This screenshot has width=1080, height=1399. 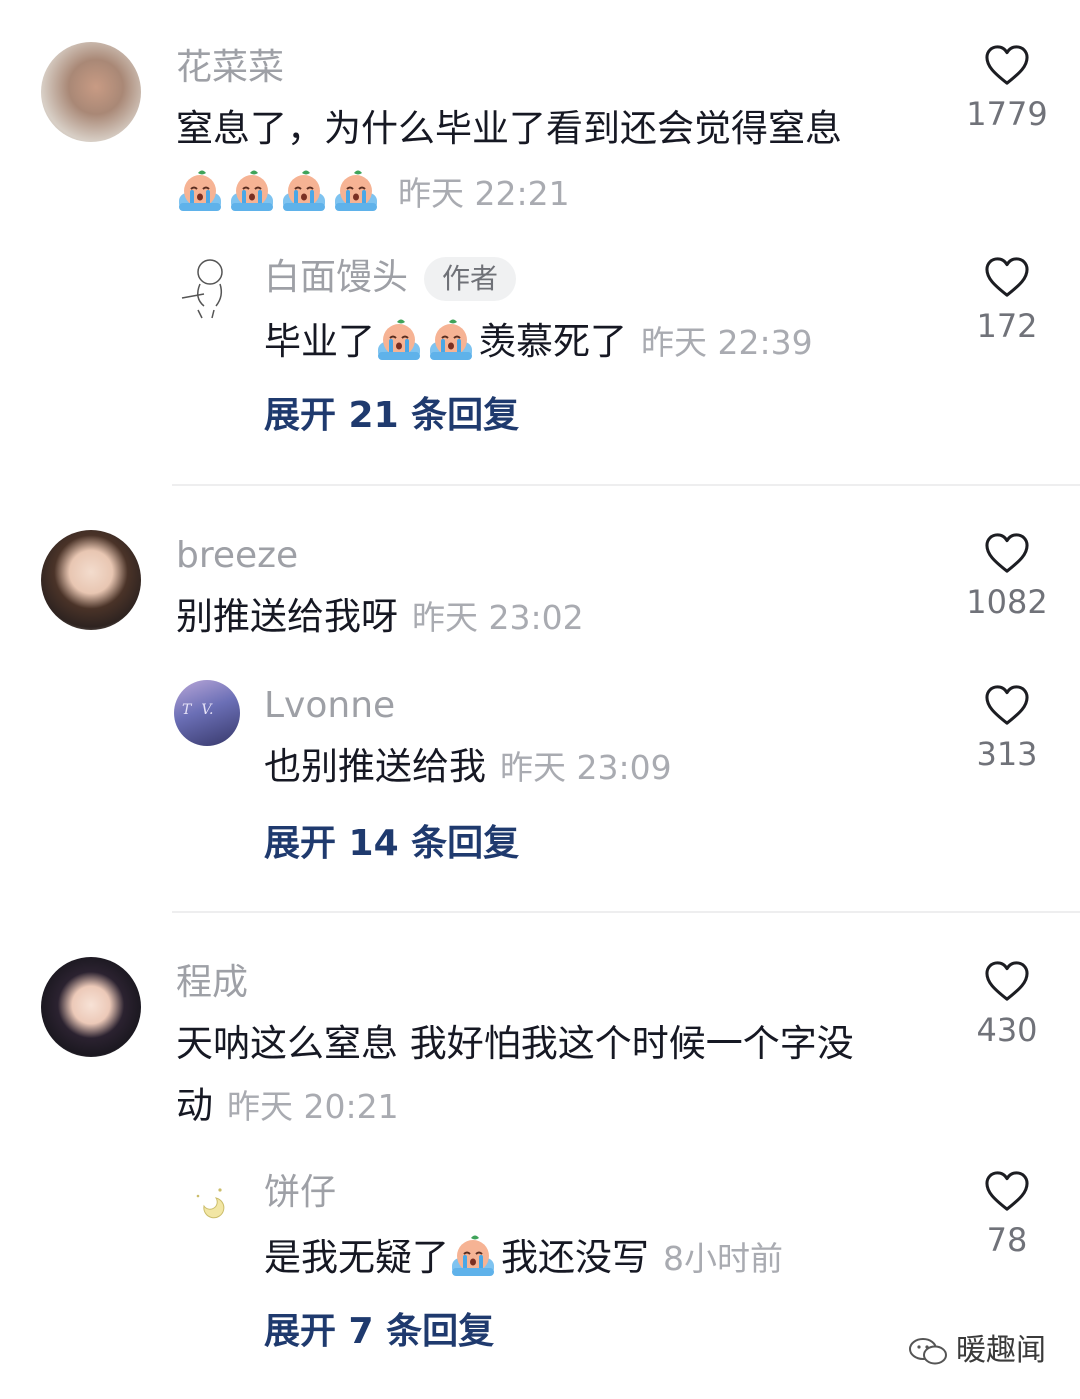 What do you see at coordinates (202, 289) in the screenshot?
I see `sketch-figure-icon` at bounding box center [202, 289].